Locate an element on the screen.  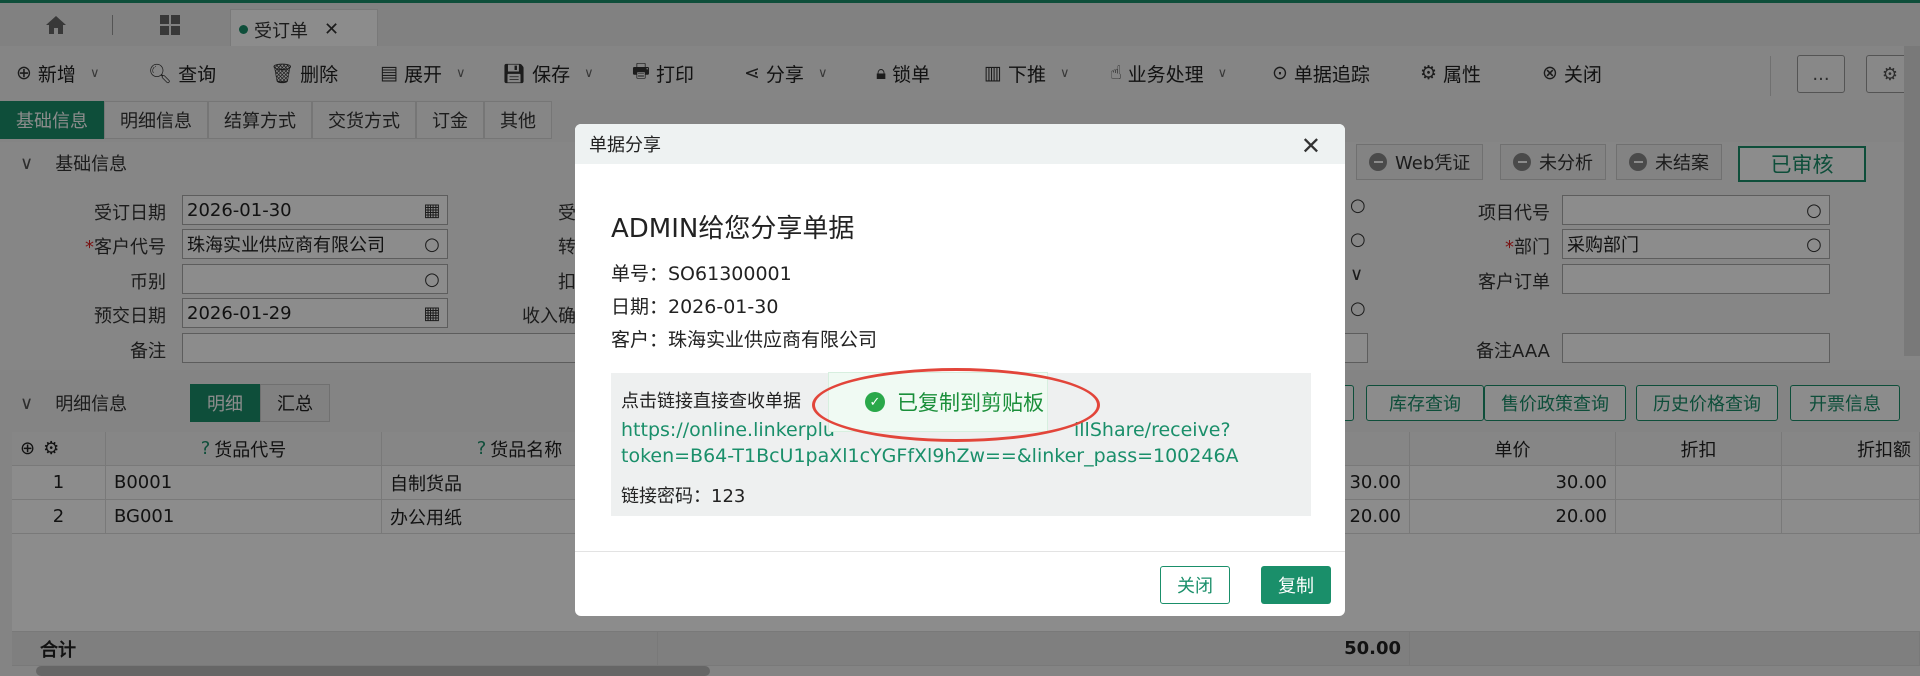
order-number-text: 单号：SO61300001 is located at coordinates (701, 274).